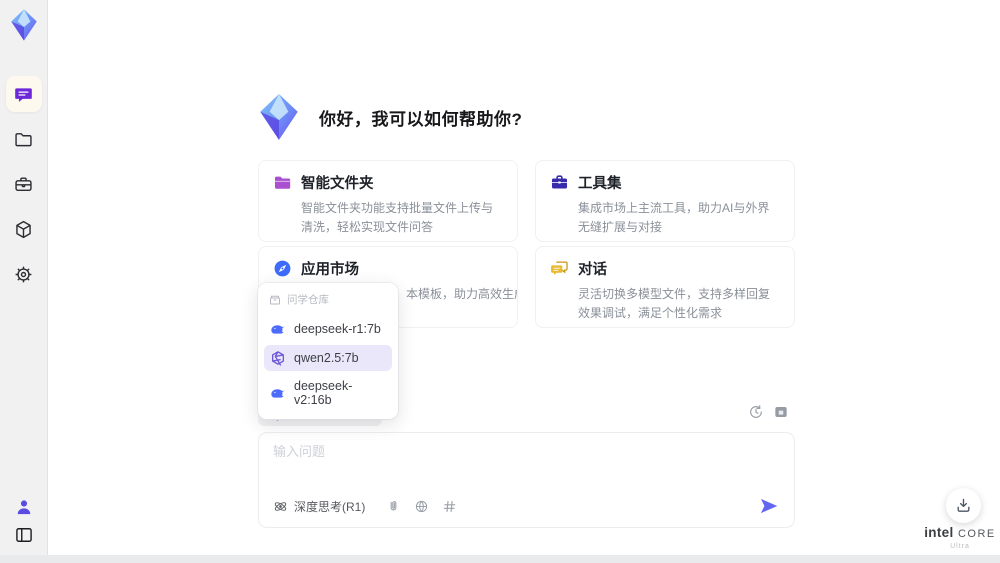  Describe the element at coordinates (421, 119) in the screenshot. I see `greeting-text: 你好，我可以如何帮助你?` at that location.